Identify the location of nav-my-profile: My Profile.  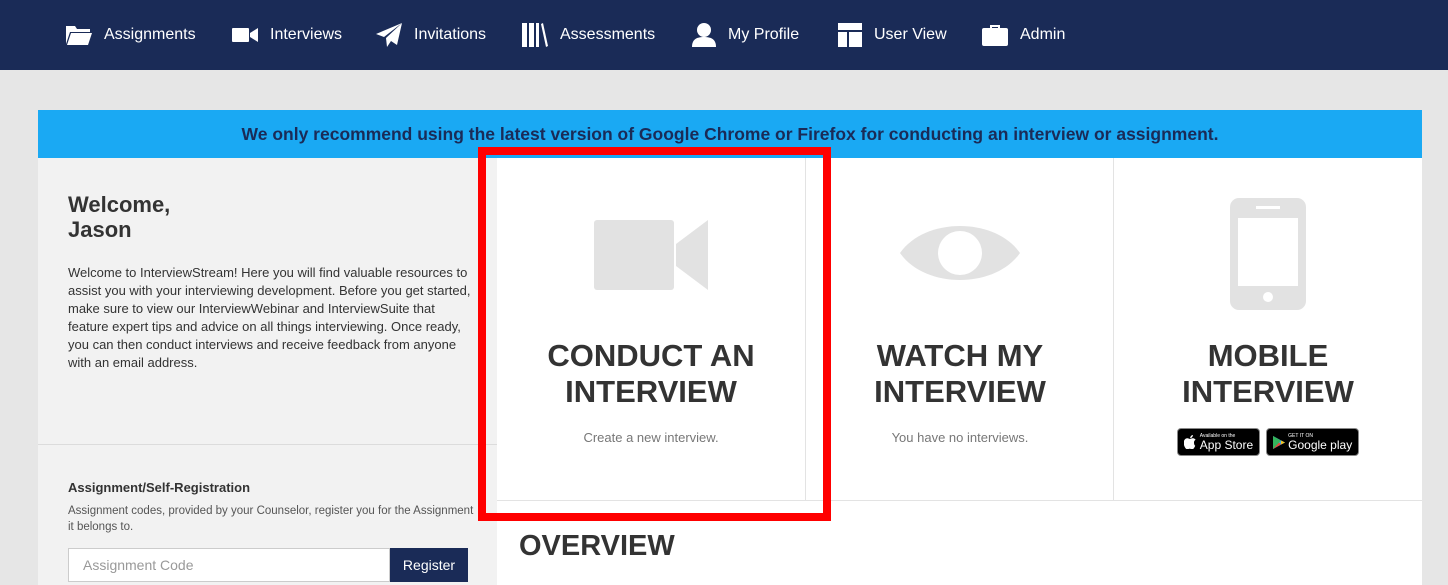
(745, 35).